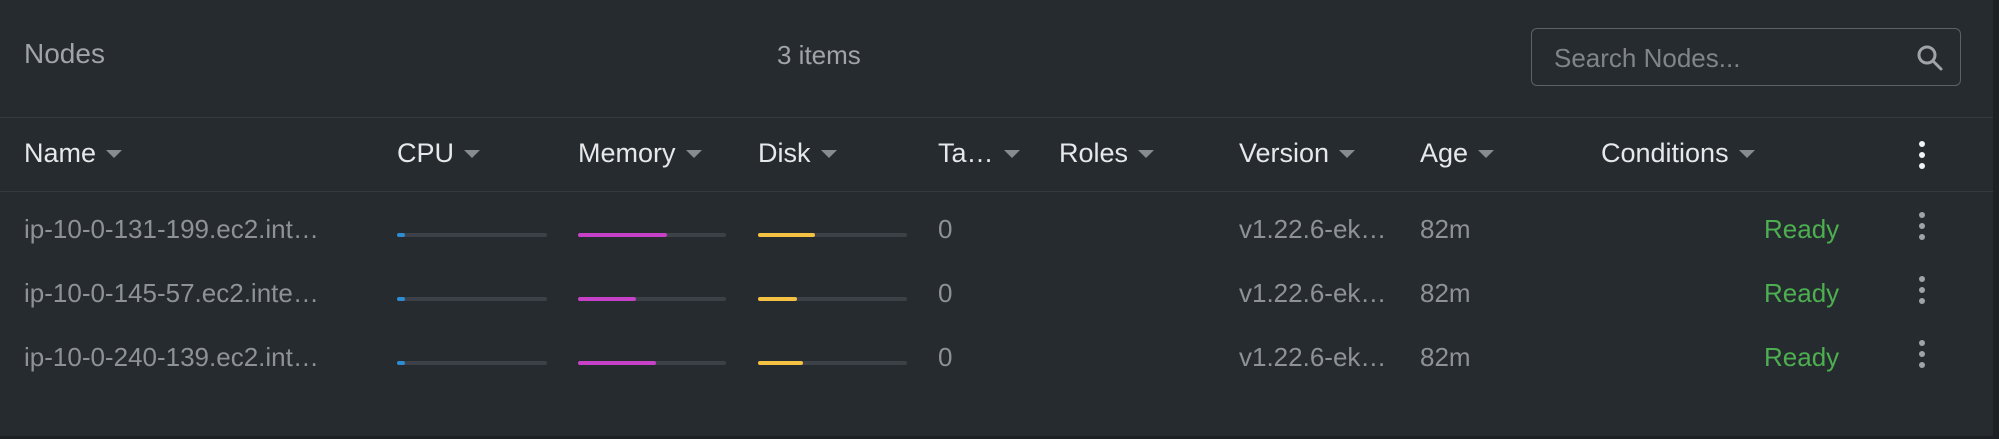 This screenshot has width=1999, height=439. I want to click on column-header-version: Version, so click(1297, 153).